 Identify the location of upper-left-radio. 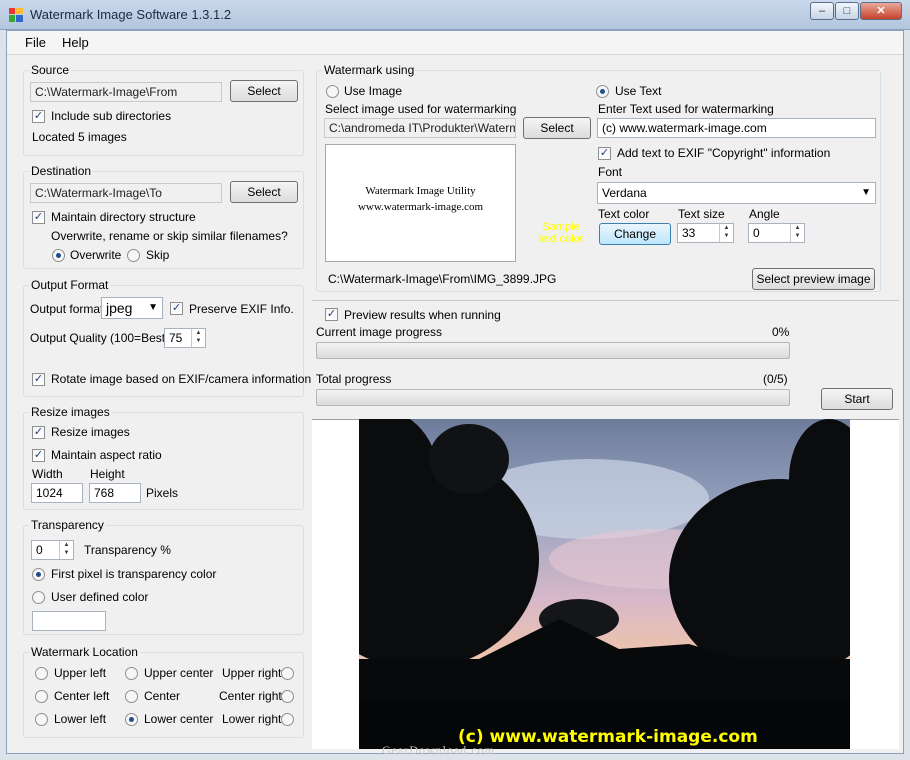
(41, 673).